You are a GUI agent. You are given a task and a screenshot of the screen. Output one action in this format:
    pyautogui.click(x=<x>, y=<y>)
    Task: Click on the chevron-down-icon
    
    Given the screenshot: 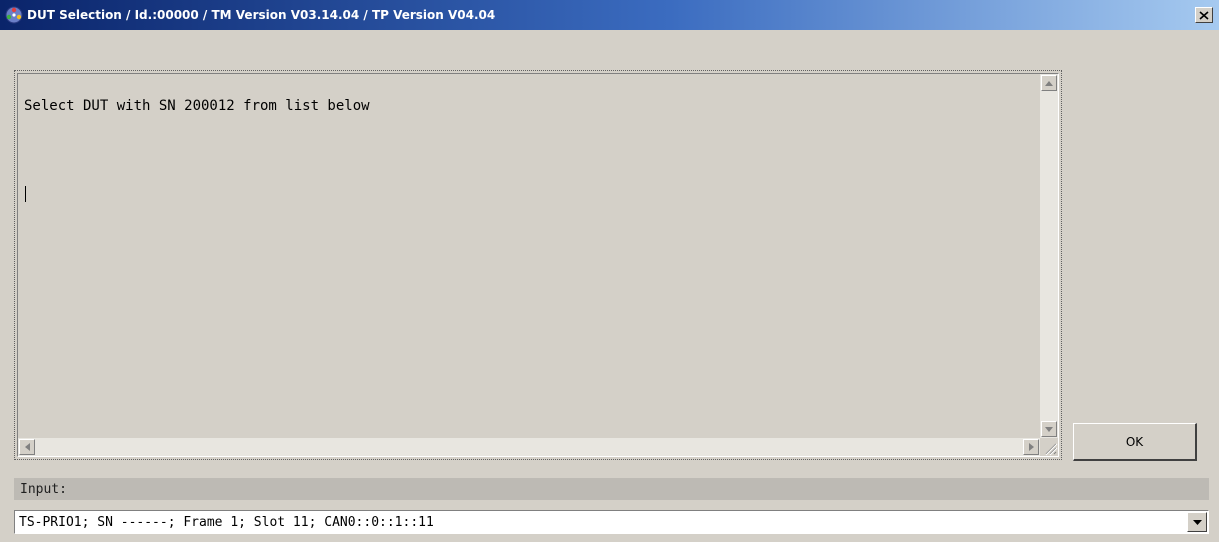 What is the action you would take?
    pyautogui.click(x=1197, y=522)
    